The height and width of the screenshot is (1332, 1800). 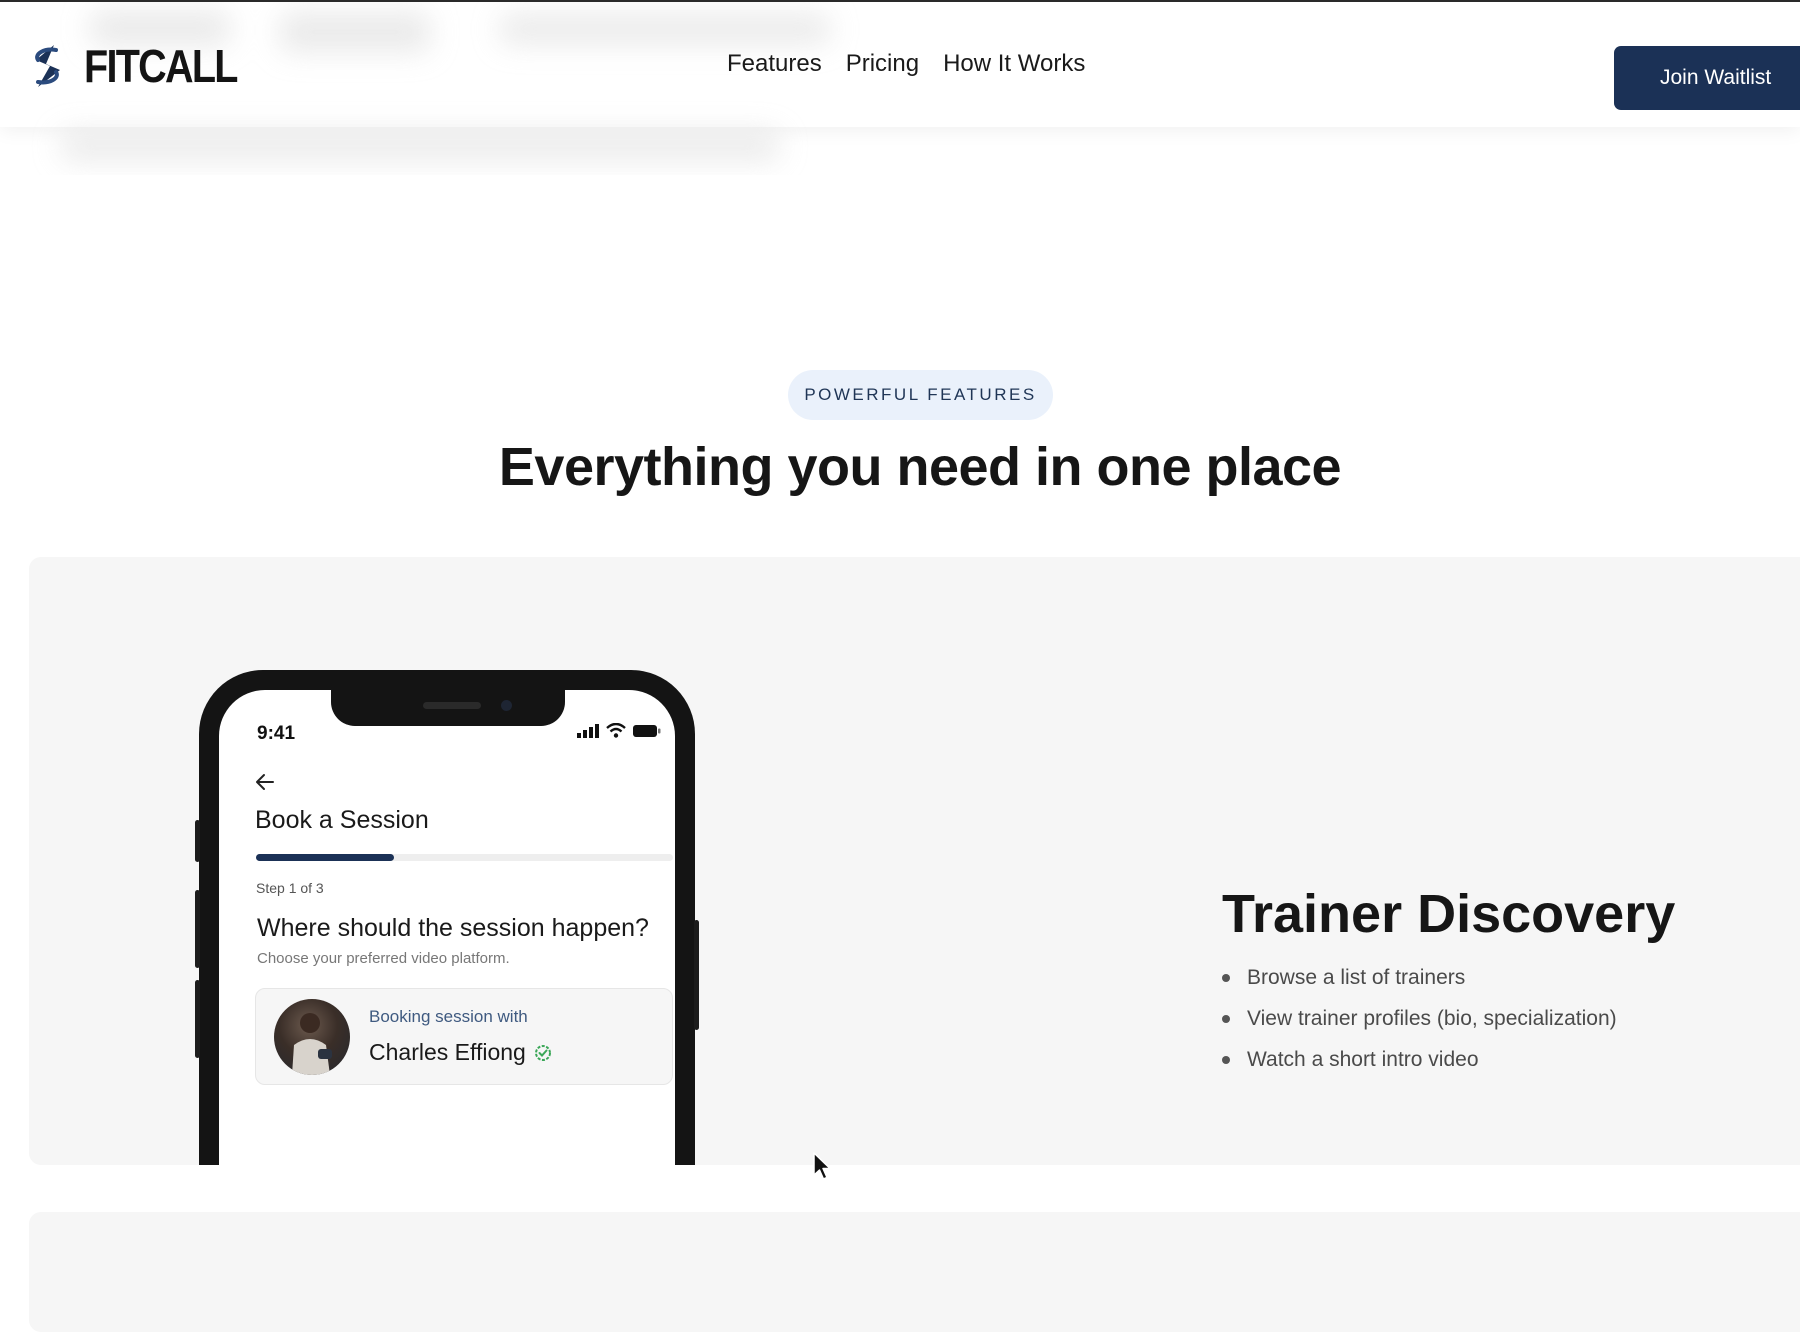 I want to click on status-icons, so click(x=619, y=730).